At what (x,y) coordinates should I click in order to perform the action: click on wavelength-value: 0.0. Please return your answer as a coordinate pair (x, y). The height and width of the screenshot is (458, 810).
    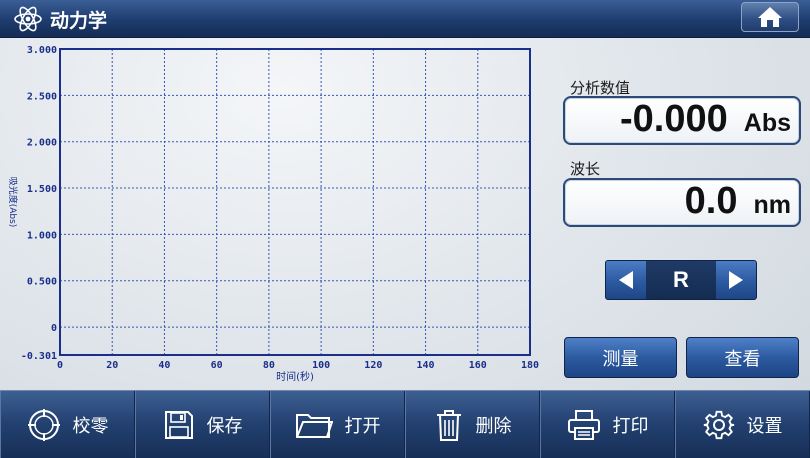
    Looking at the image, I should click on (711, 201).